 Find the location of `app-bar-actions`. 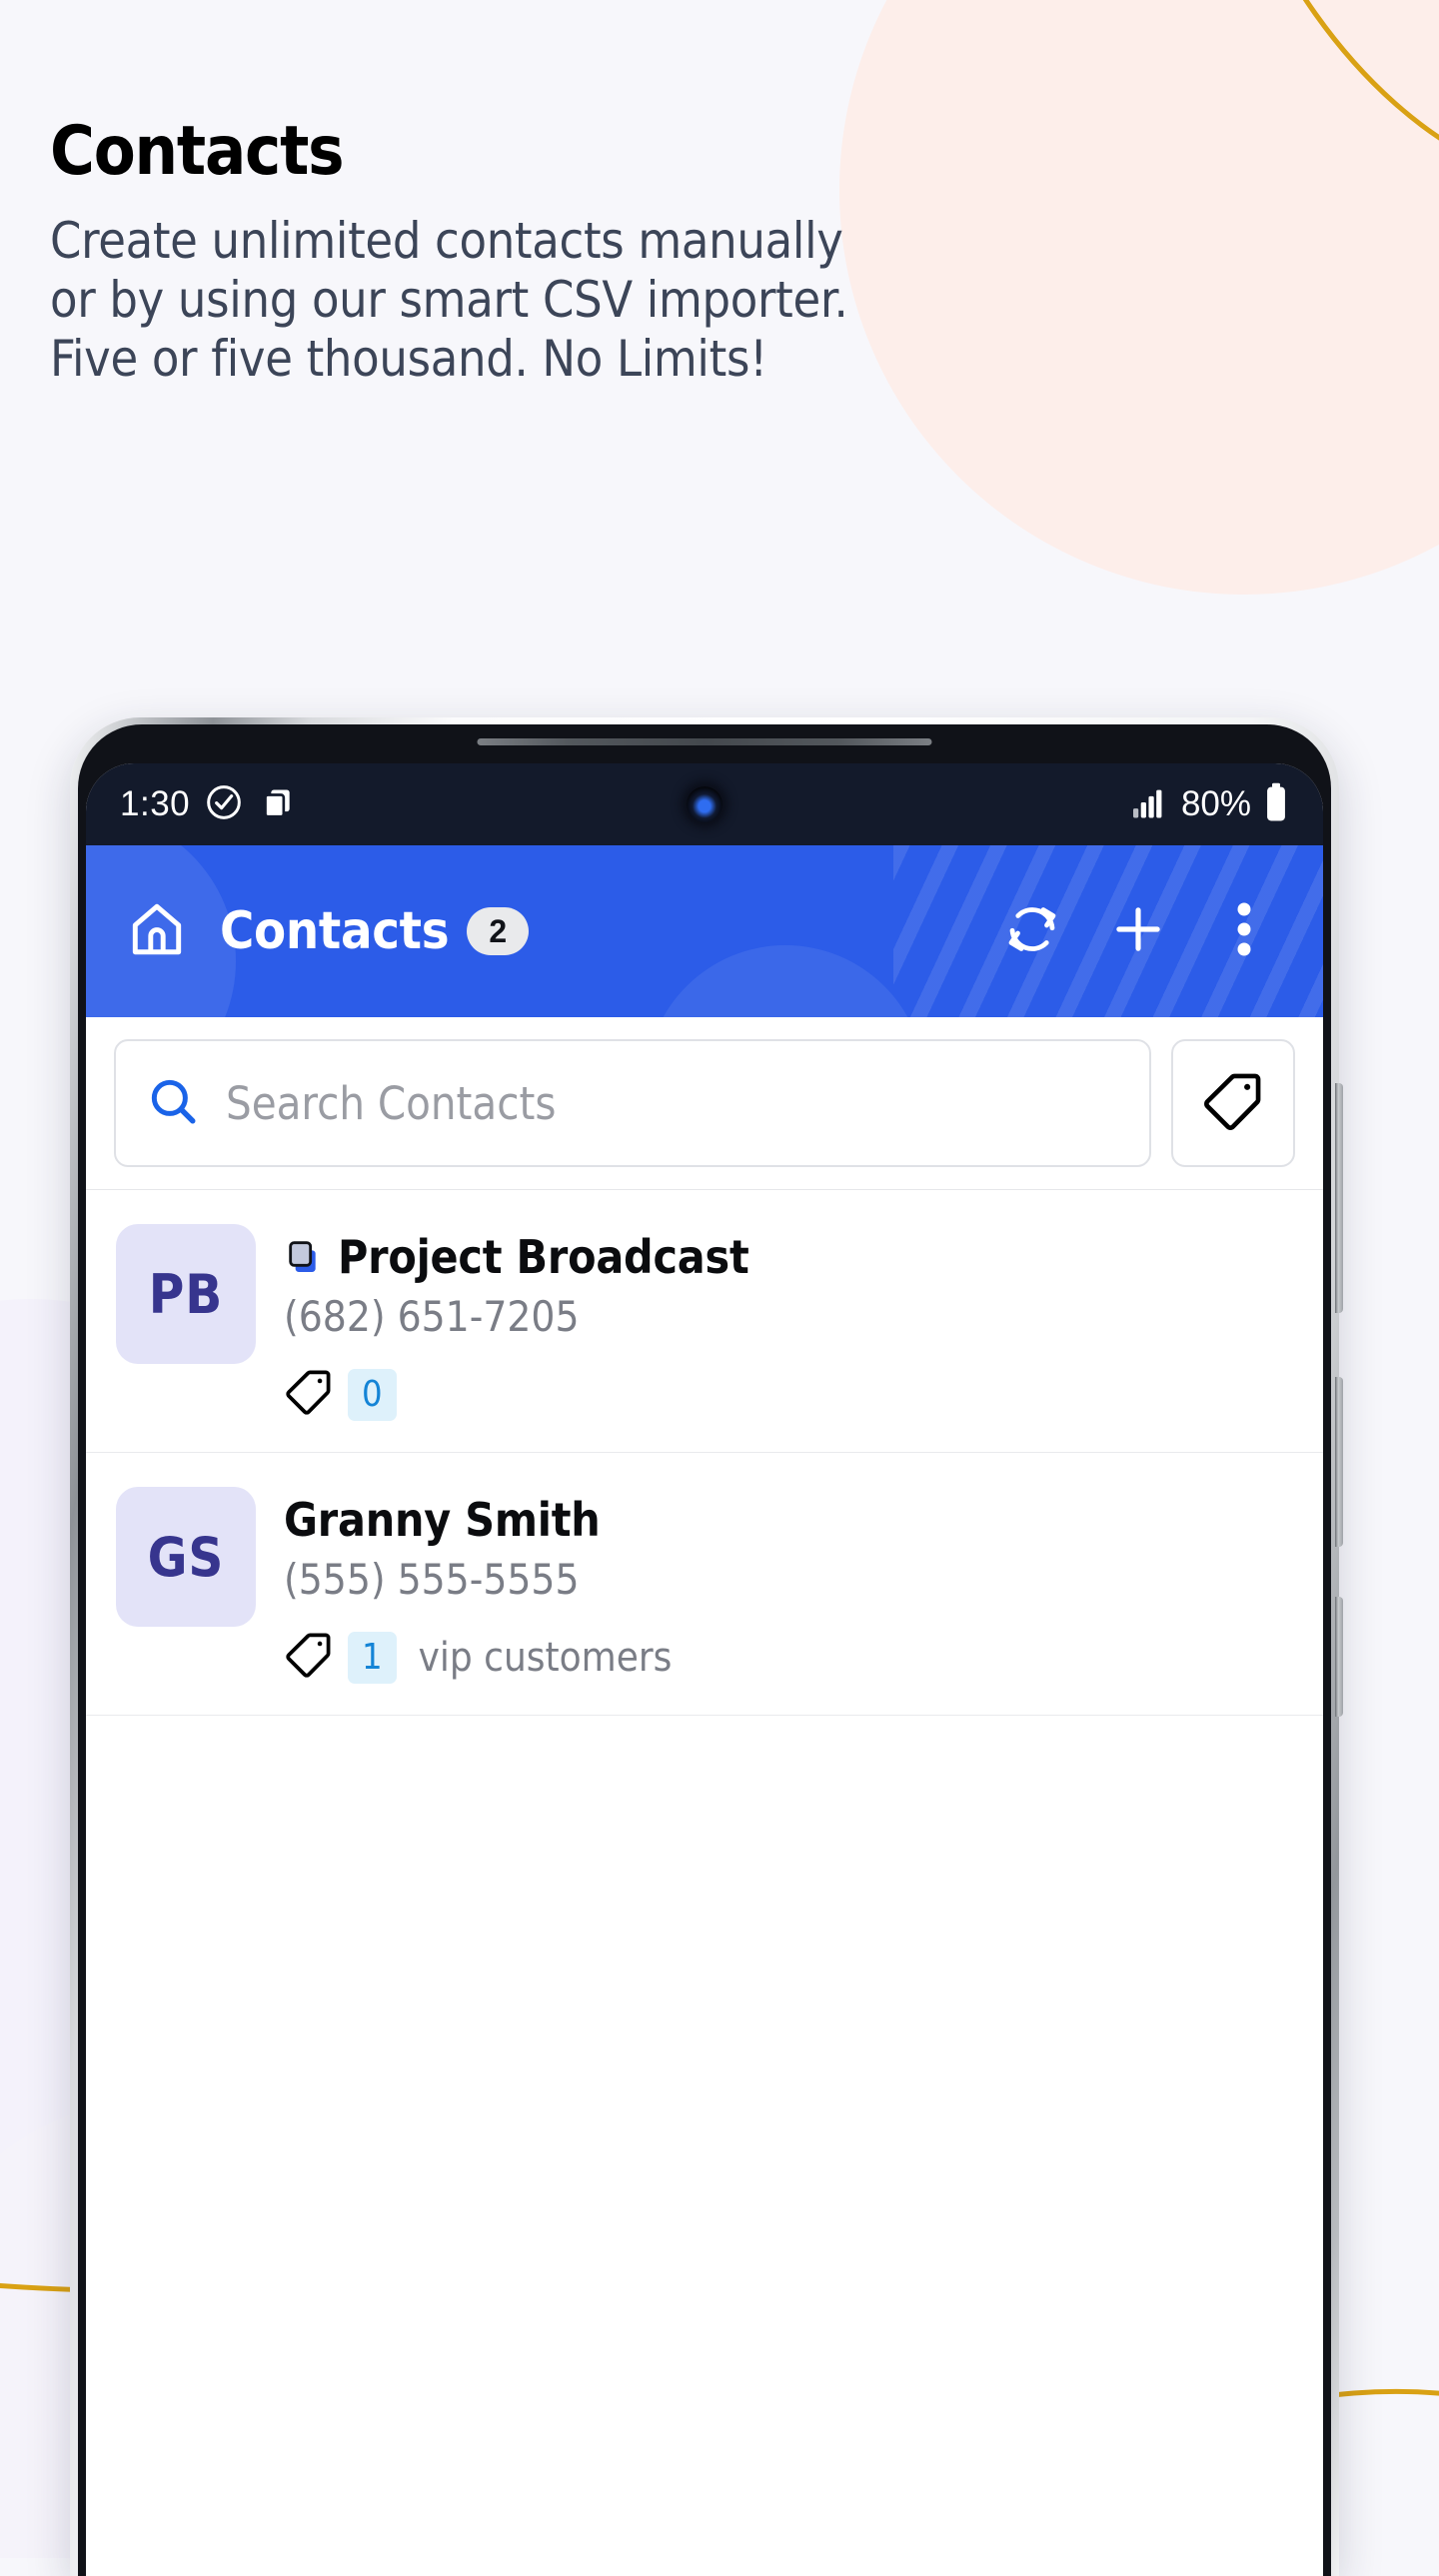

app-bar-actions is located at coordinates (1144, 931).